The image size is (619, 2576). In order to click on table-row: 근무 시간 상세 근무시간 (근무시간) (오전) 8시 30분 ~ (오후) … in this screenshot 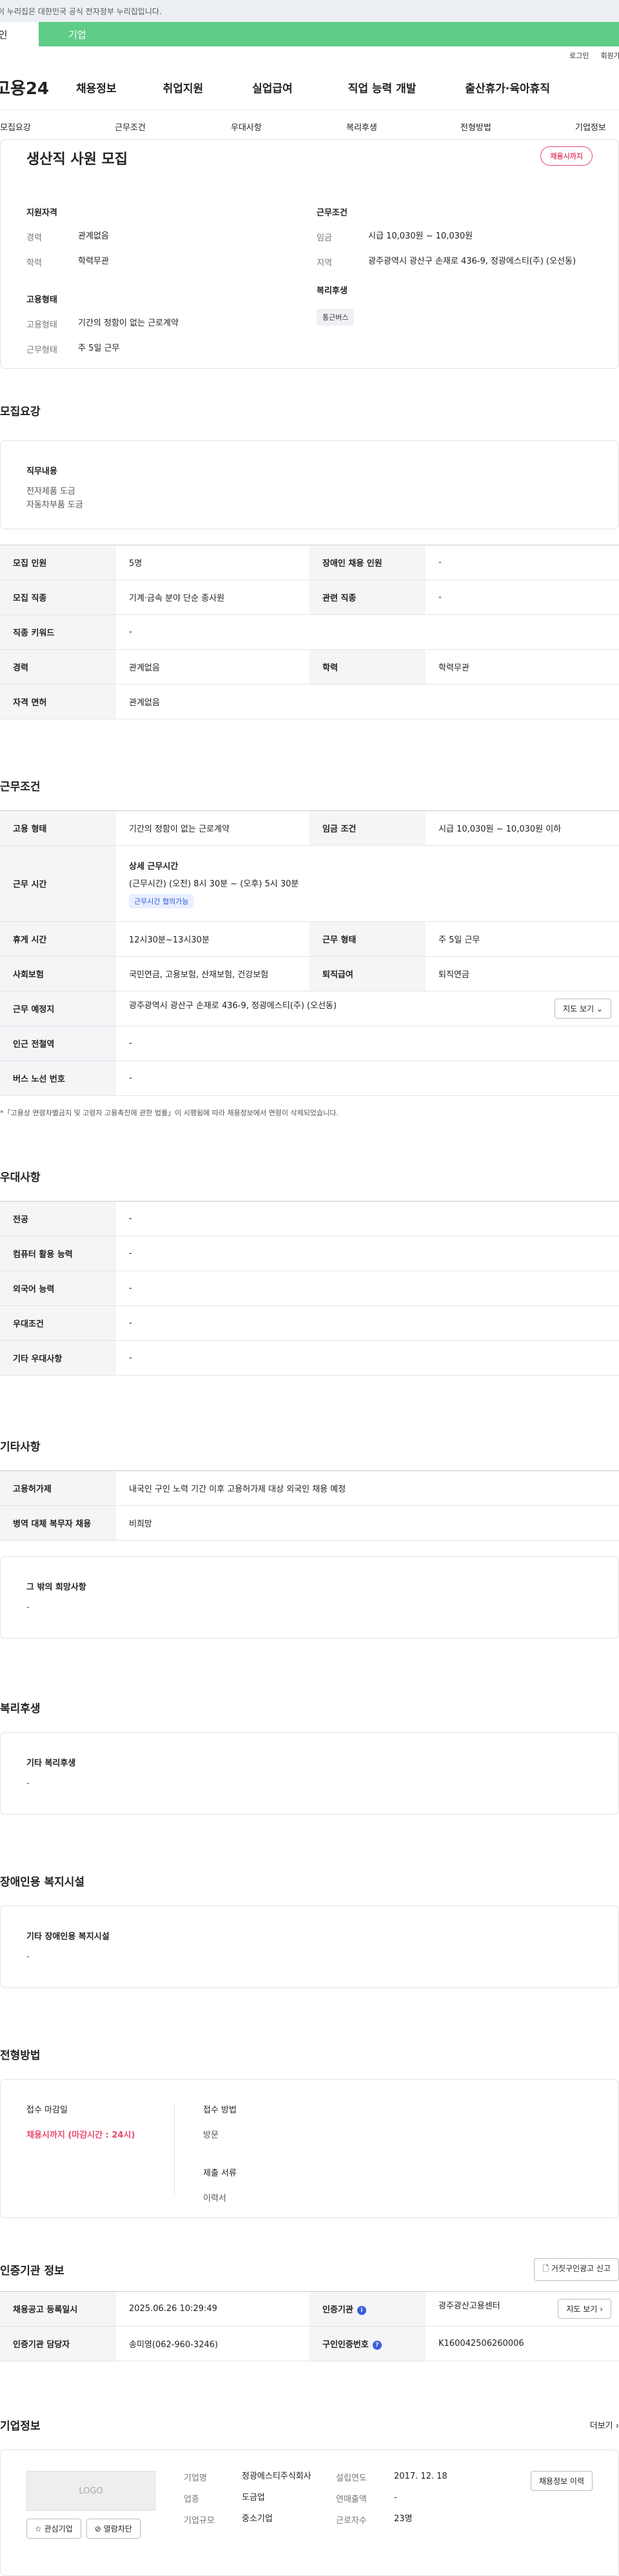, I will do `click(309, 884)`.